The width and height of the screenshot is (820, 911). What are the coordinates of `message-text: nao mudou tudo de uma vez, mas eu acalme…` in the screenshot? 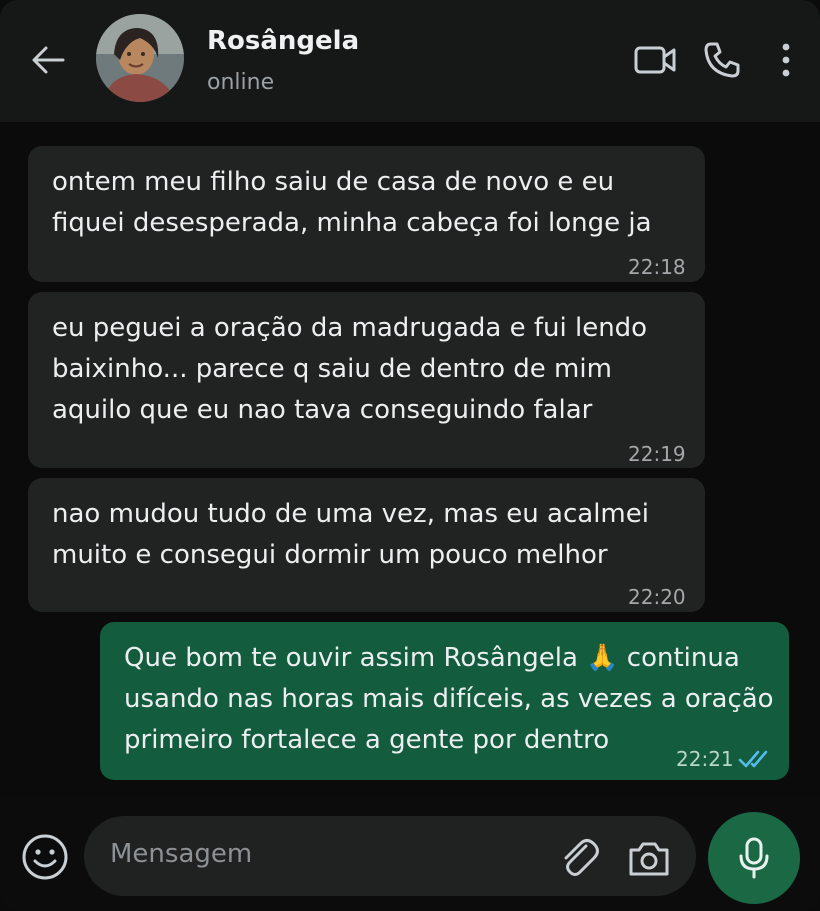 It's located at (350, 535).